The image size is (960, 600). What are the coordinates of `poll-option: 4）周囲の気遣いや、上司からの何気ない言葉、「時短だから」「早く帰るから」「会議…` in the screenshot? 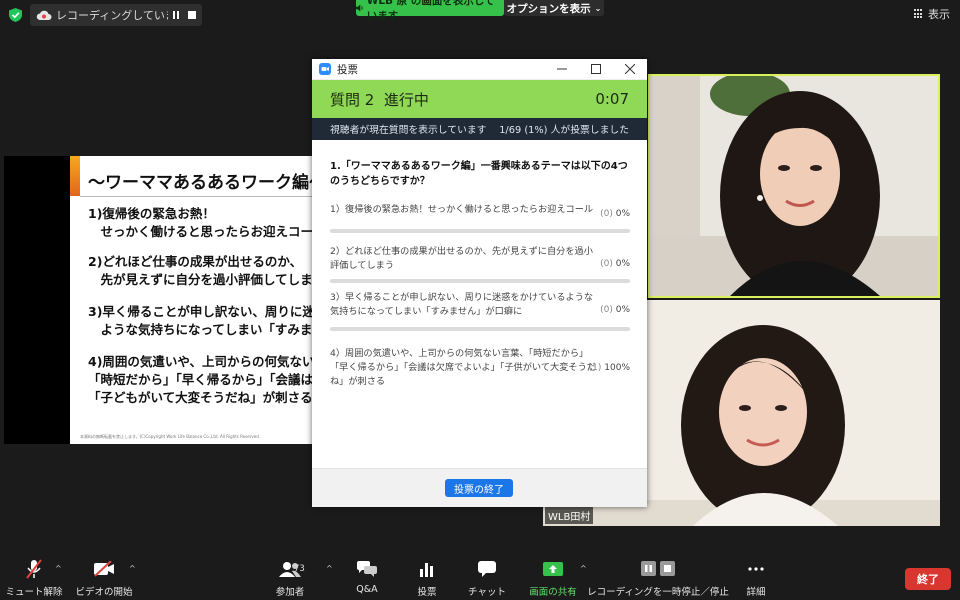 It's located at (480, 368).